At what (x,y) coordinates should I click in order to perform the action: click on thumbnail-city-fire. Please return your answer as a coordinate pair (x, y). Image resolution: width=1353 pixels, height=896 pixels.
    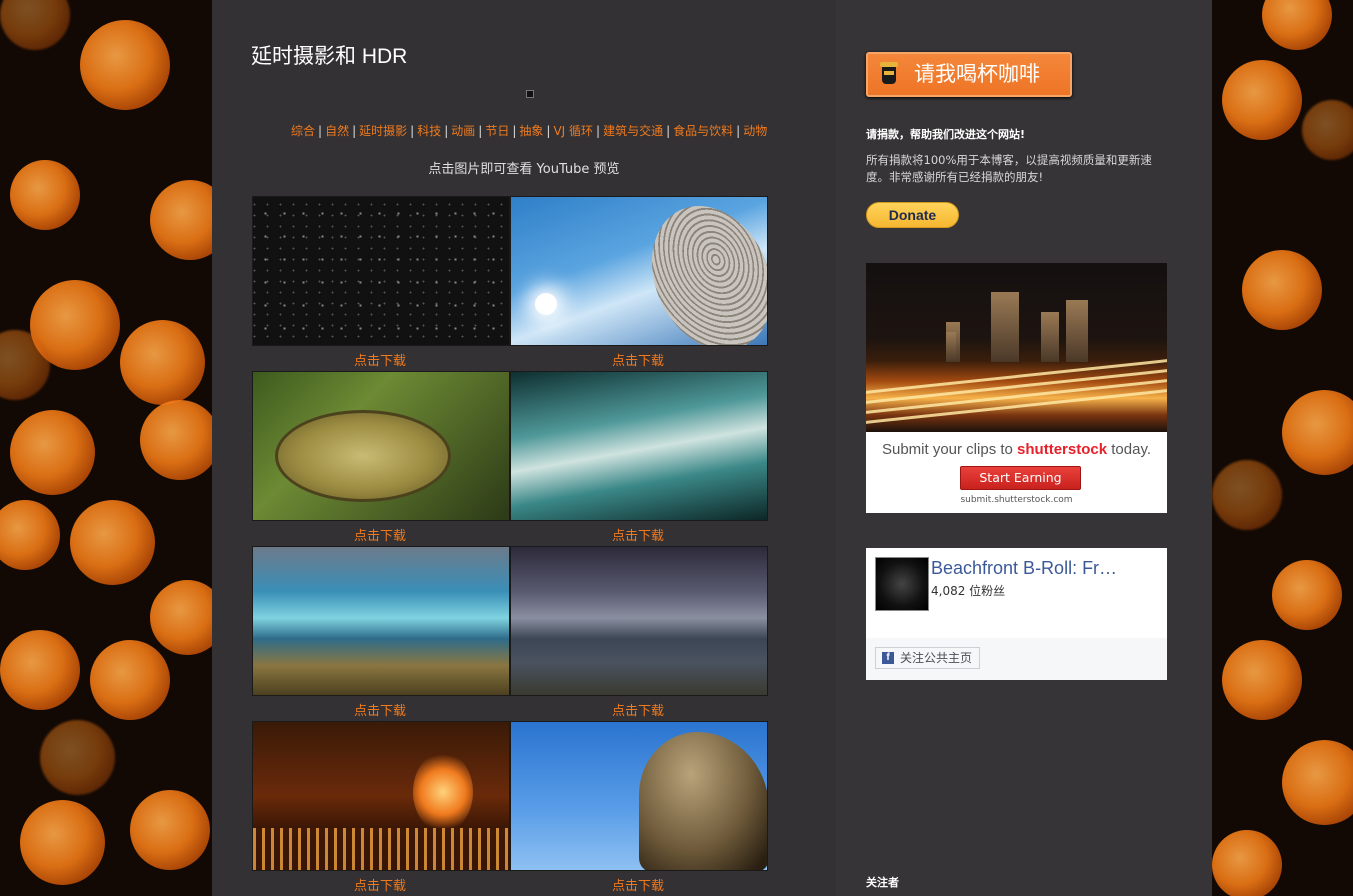
    Looking at the image, I should click on (381, 796).